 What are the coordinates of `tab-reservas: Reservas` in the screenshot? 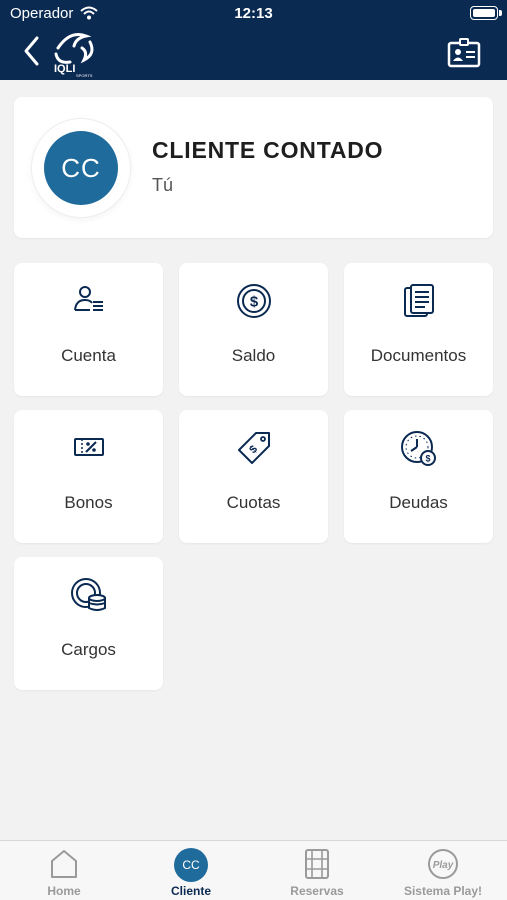 It's located at (317, 870).